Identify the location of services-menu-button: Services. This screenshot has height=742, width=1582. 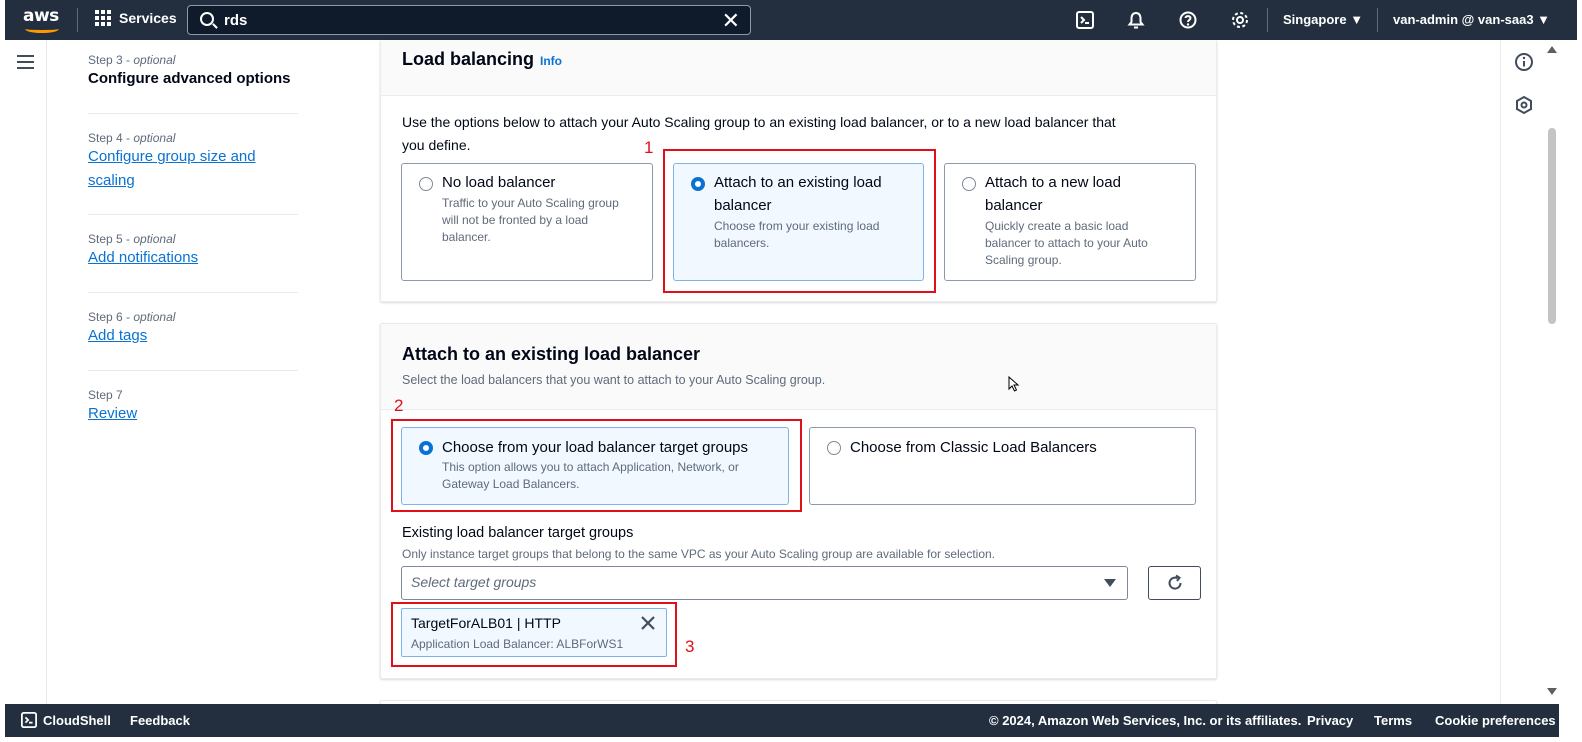
(136, 18).